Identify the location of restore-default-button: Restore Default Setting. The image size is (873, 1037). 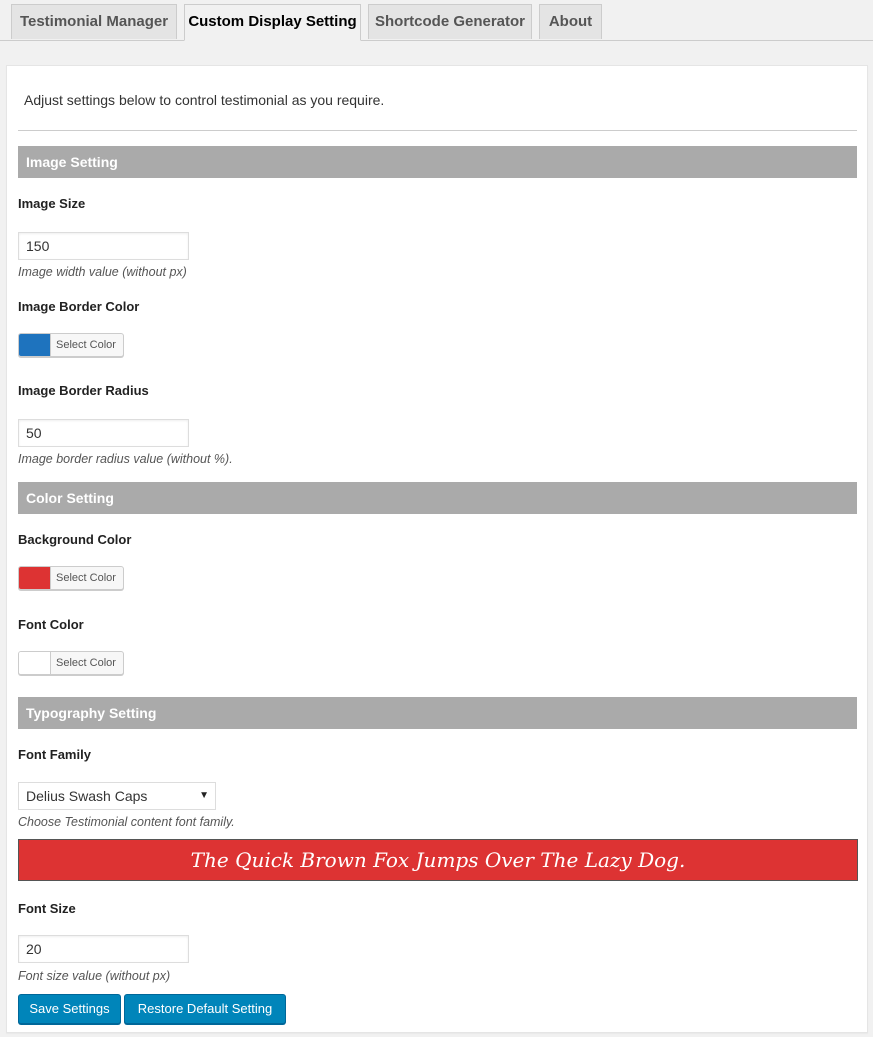
(205, 1009).